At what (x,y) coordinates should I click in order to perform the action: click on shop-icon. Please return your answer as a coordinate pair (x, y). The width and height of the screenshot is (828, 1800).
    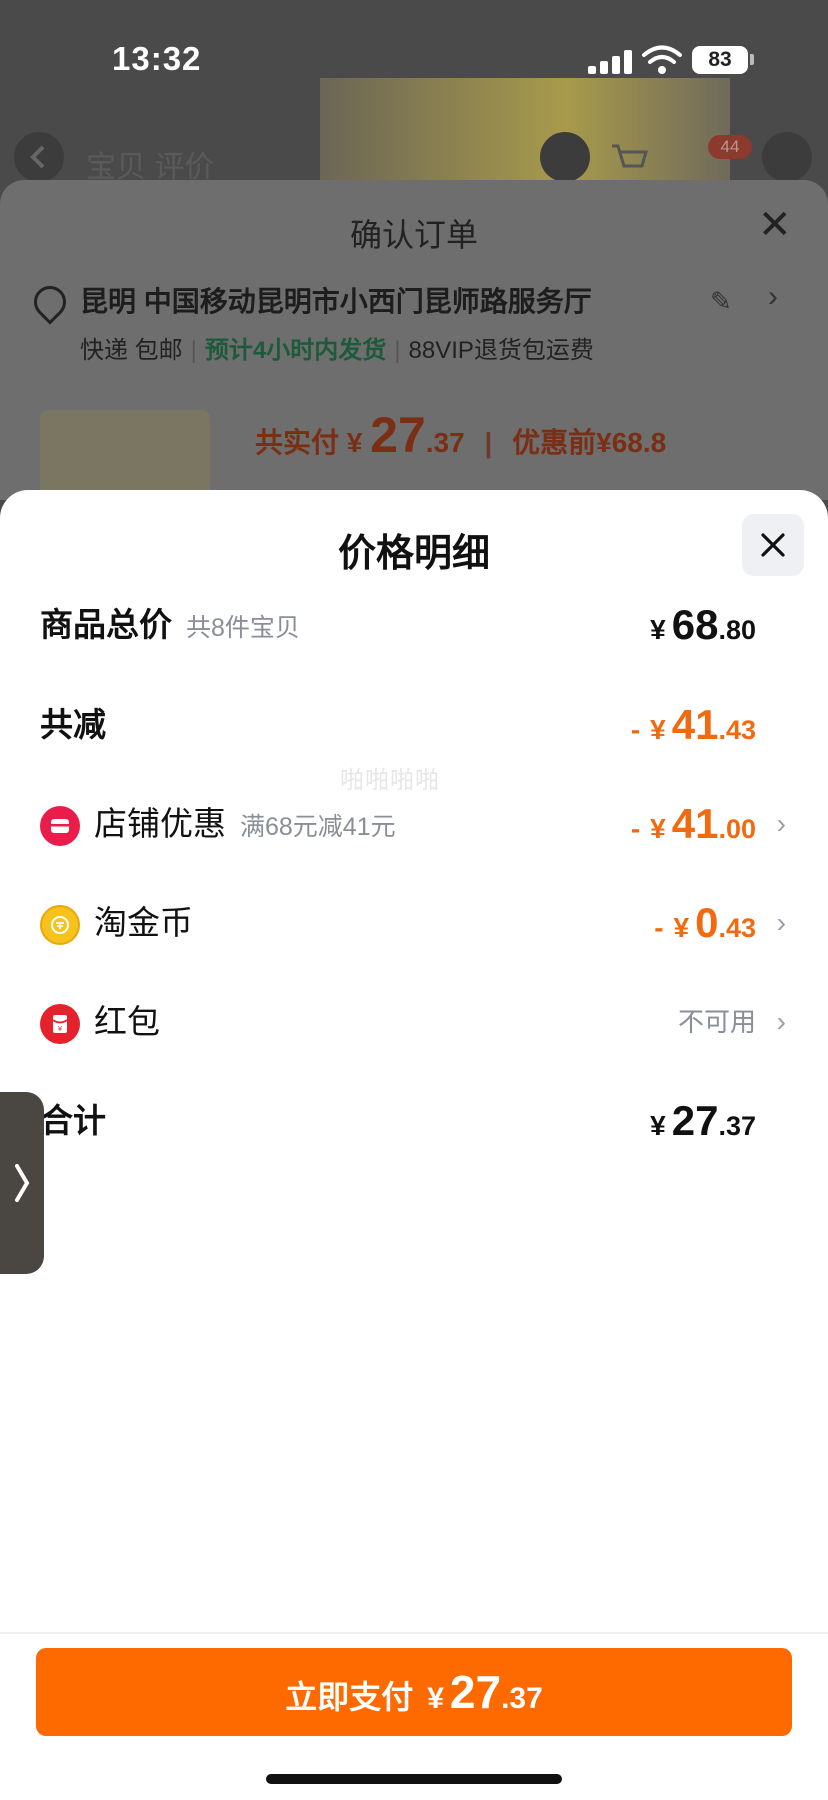
    Looking at the image, I should click on (60, 826).